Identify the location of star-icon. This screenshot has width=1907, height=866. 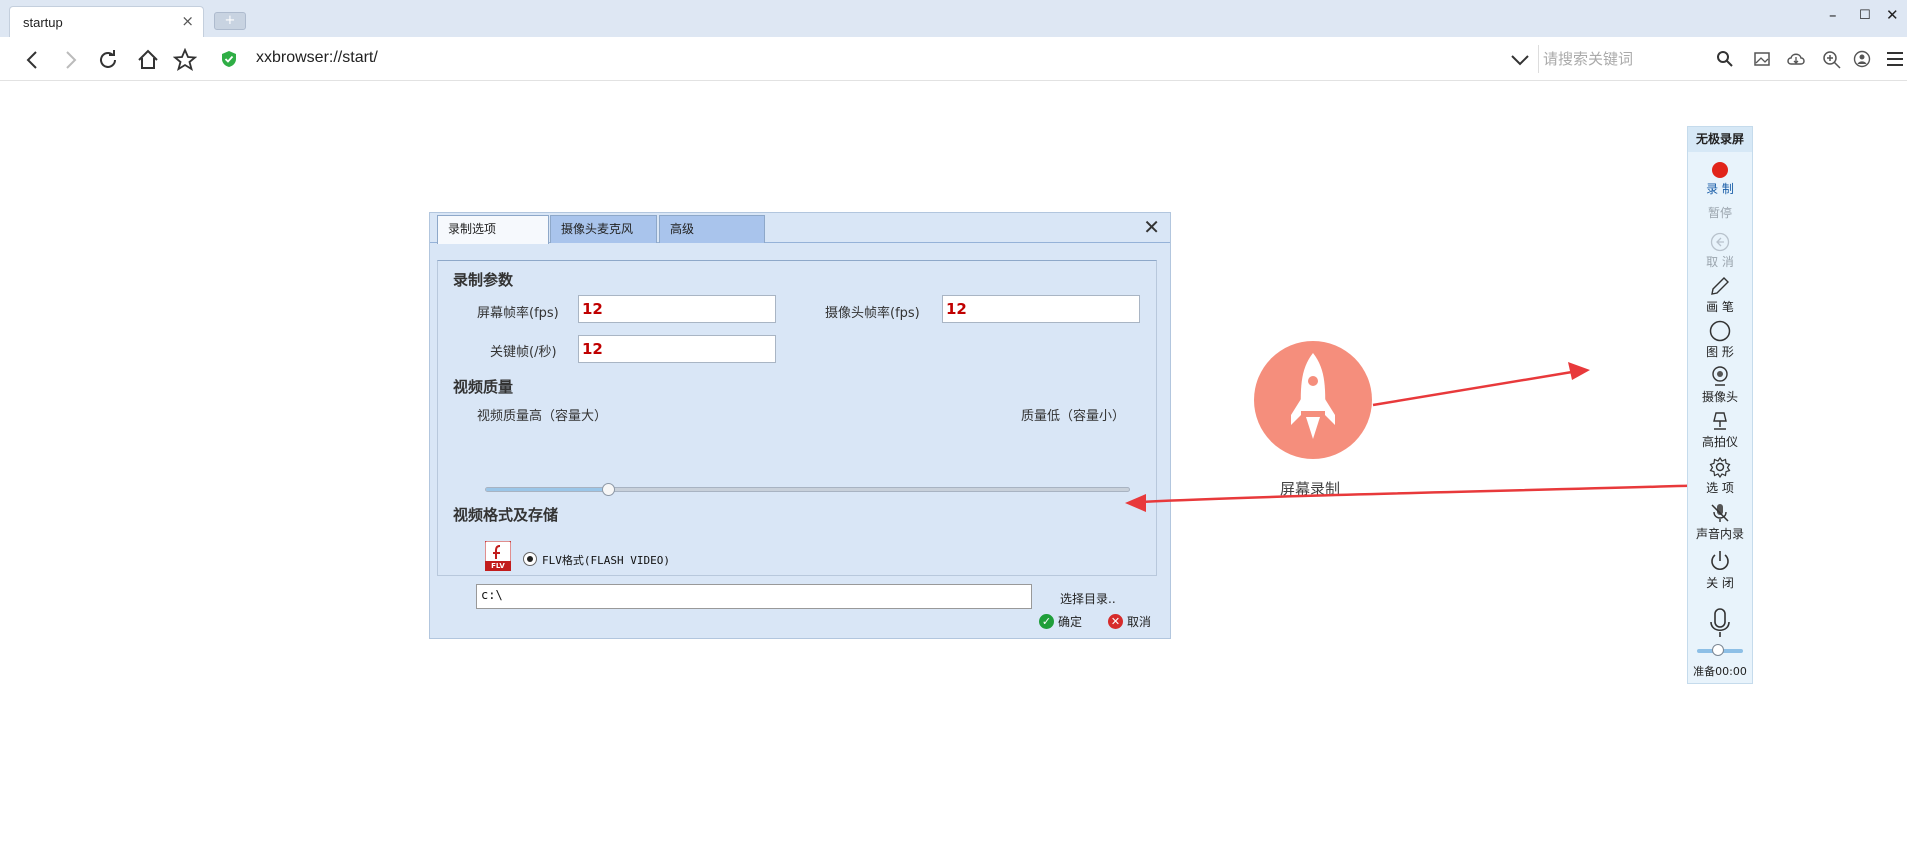
(185, 59).